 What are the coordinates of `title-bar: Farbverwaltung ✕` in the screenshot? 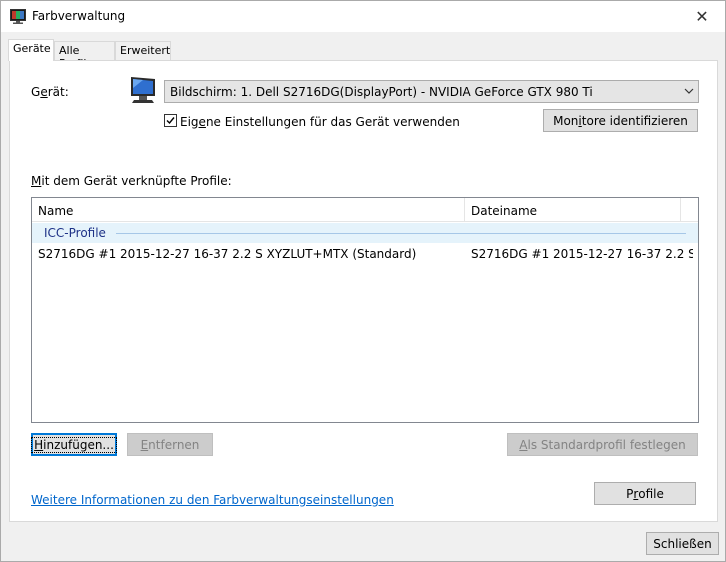 It's located at (363, 16).